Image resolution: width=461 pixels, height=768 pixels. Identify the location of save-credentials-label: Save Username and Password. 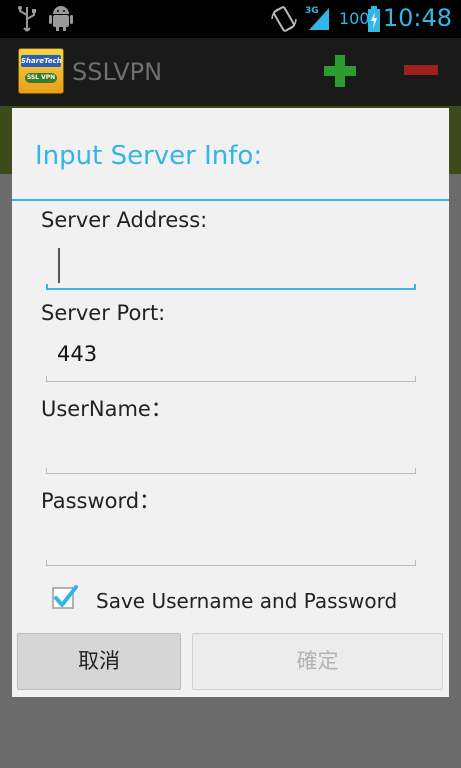
(246, 601).